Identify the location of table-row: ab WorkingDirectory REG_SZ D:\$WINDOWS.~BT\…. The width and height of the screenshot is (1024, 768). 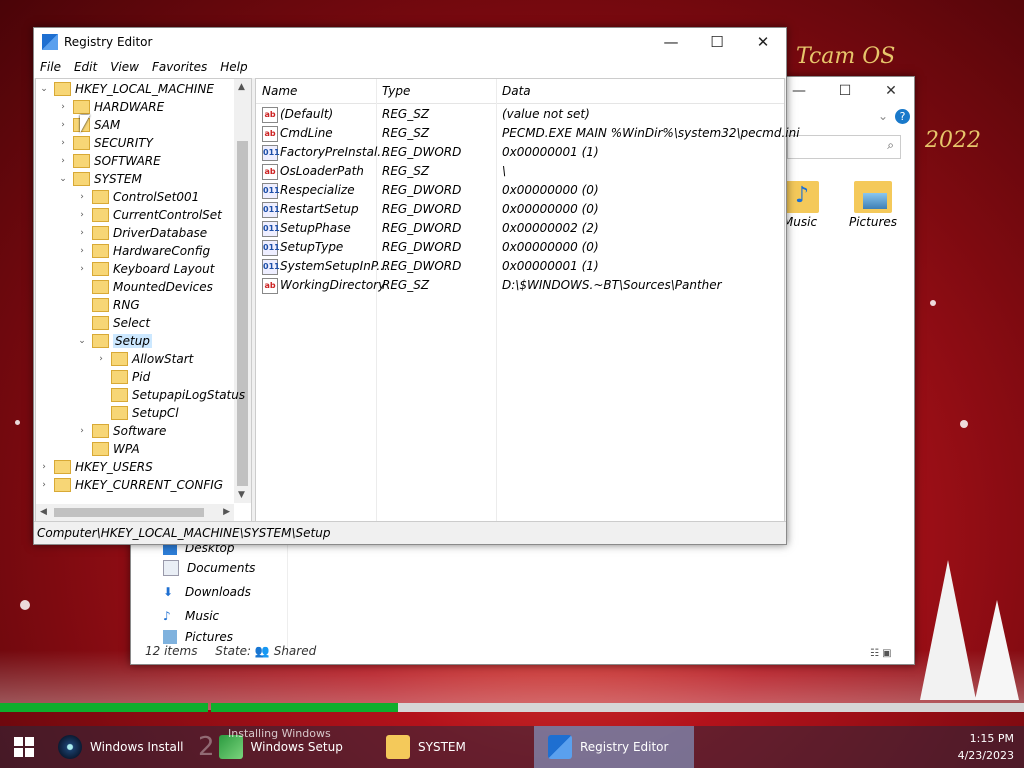
(520, 285).